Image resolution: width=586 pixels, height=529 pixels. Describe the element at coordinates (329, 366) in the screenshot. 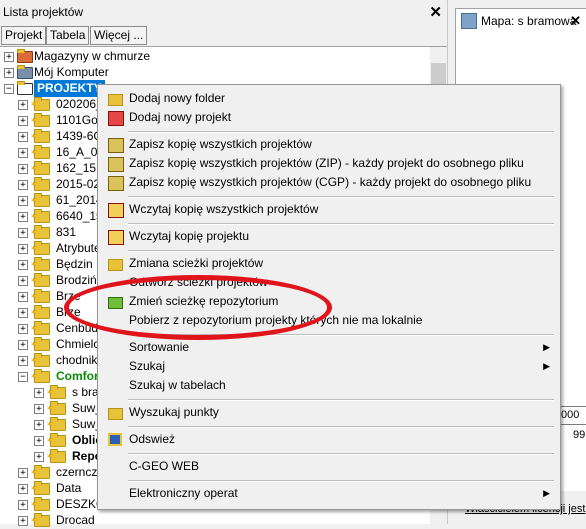

I see `menu-item-search: Szukaj ▶` at that location.